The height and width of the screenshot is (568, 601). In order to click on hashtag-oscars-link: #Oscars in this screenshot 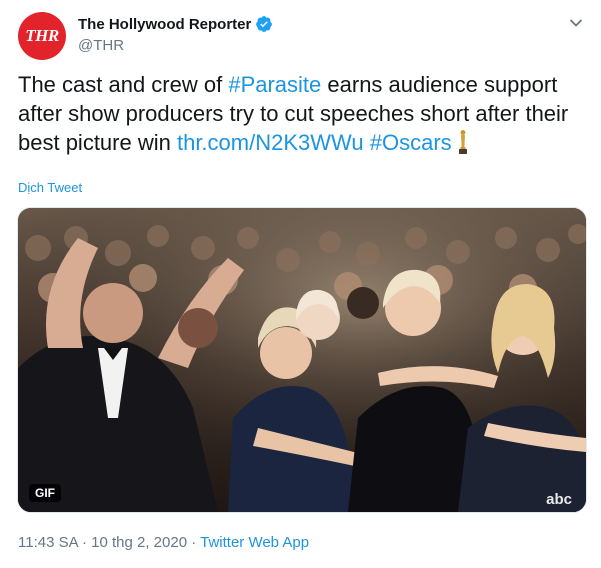, I will do `click(411, 142)`.